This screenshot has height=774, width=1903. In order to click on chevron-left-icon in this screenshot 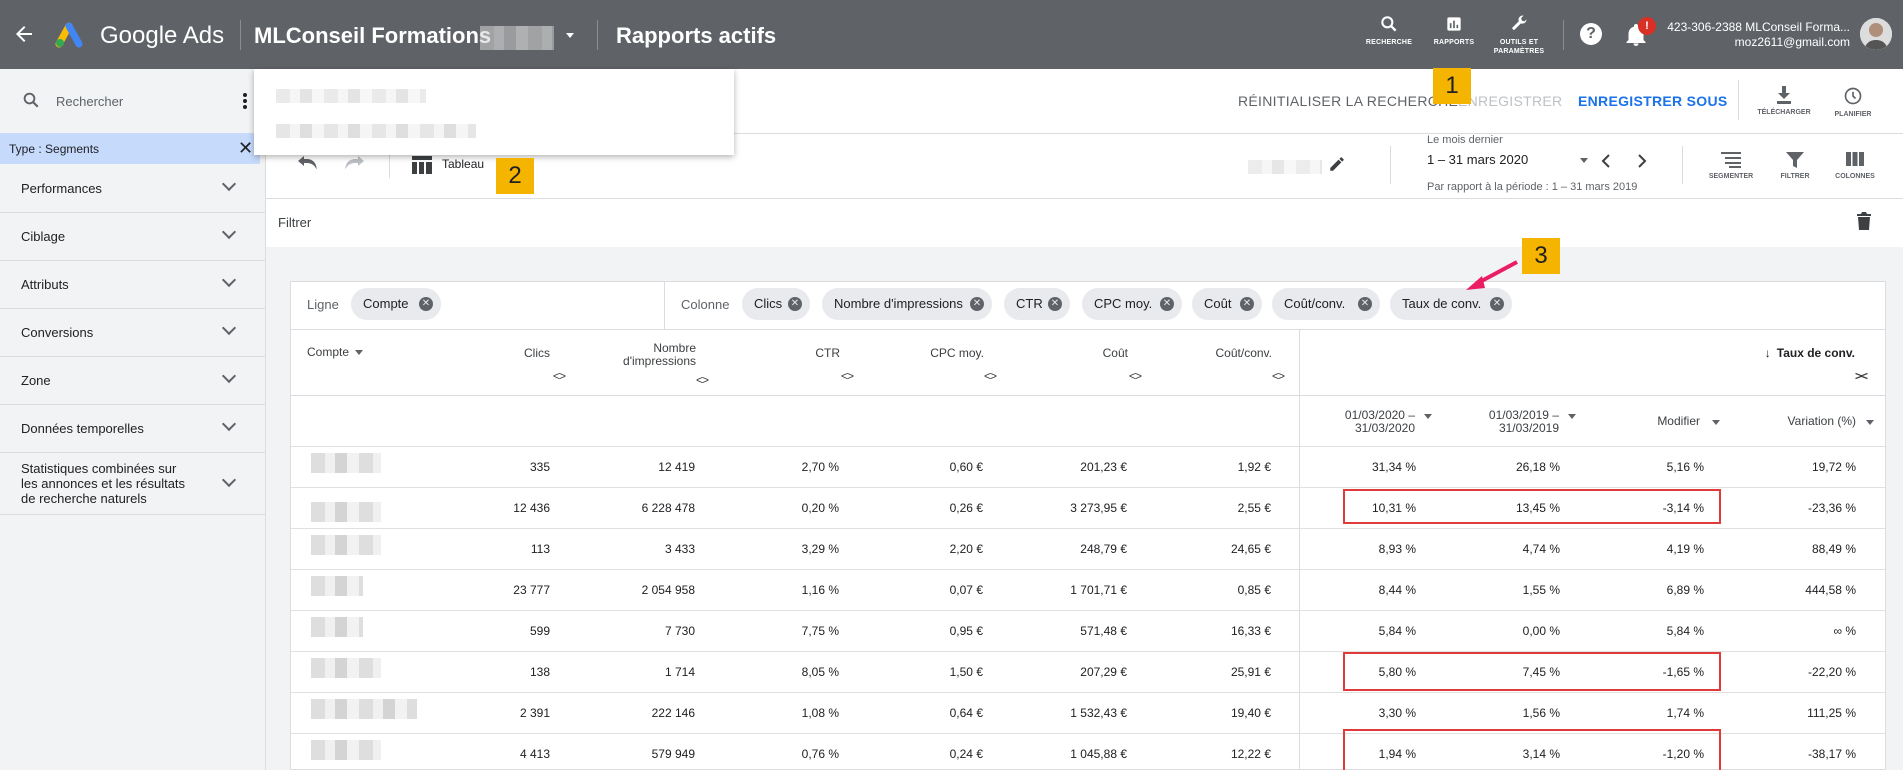, I will do `click(1606, 161)`.